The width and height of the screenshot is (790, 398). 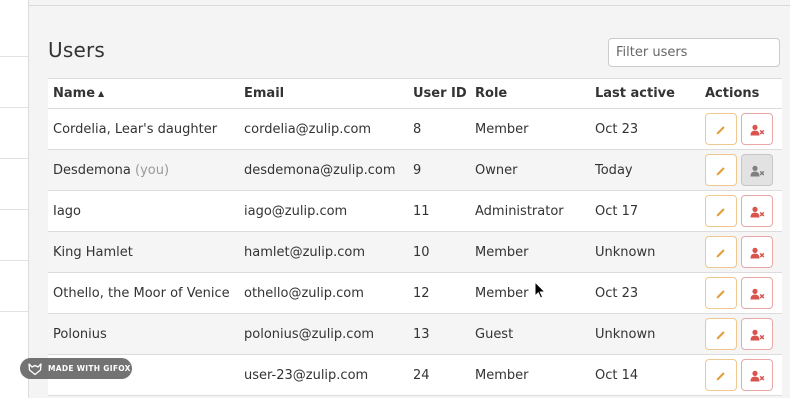 What do you see at coordinates (530, 170) in the screenshot?
I see `user-role: Owner` at bounding box center [530, 170].